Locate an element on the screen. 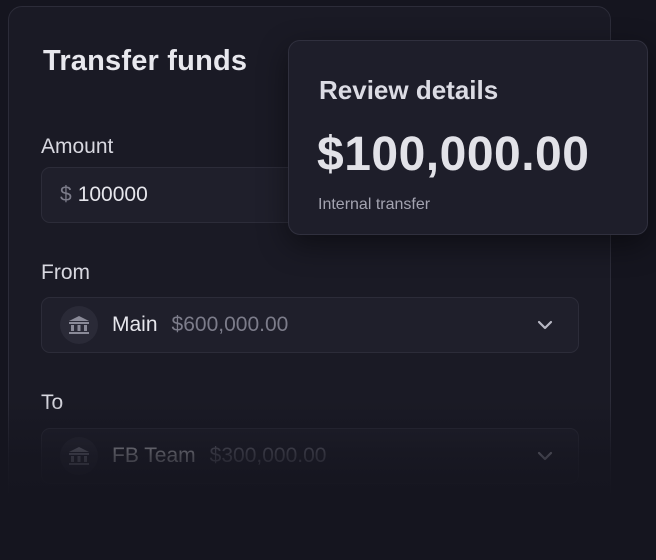  from-account-balance: $600,000.00 is located at coordinates (230, 324).